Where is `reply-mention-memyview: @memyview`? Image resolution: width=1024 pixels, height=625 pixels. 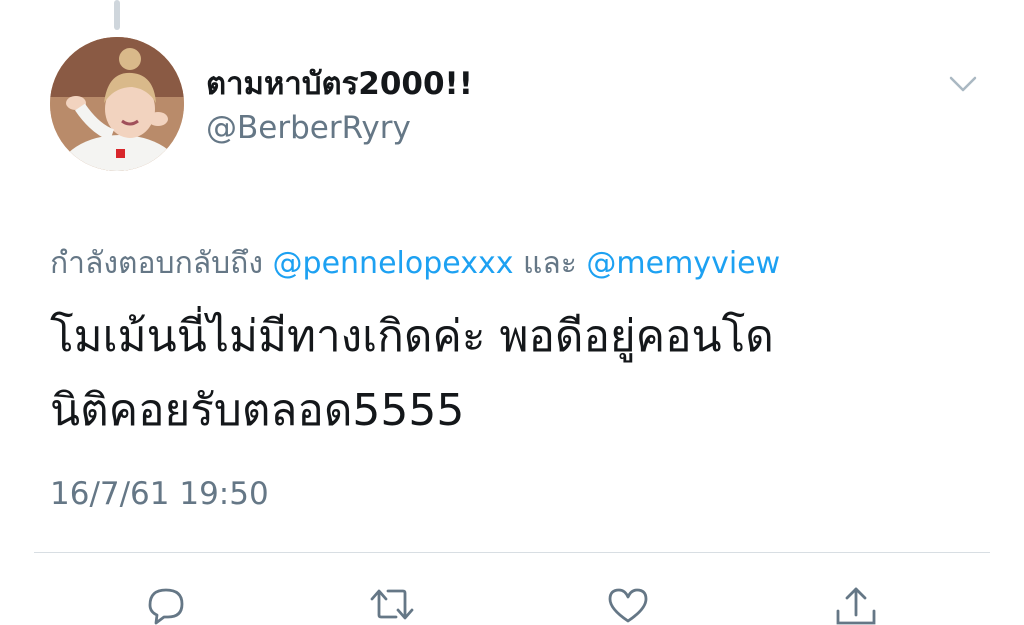
reply-mention-memyview: @memyview is located at coordinates (683, 263).